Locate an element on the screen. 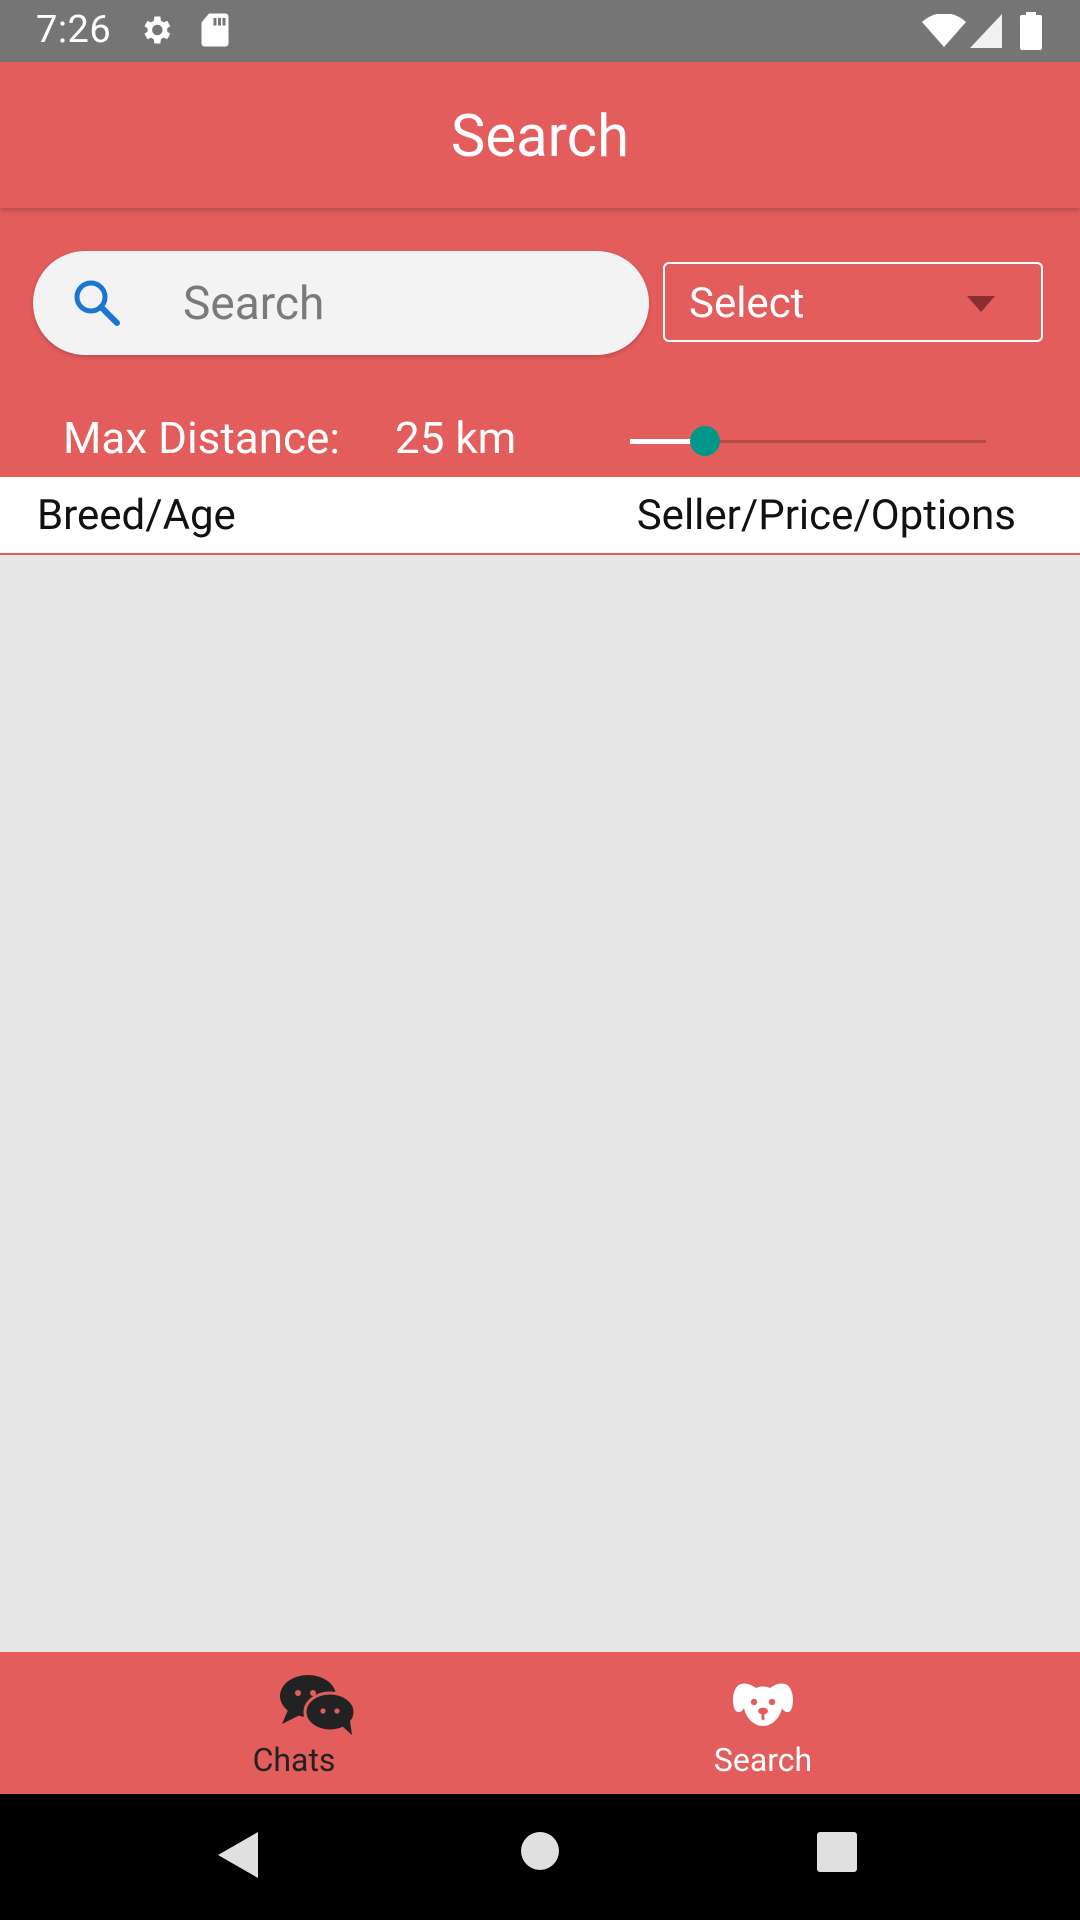 Image resolution: width=1080 pixels, height=1920 pixels. cell-signal-icon is located at coordinates (986, 33).